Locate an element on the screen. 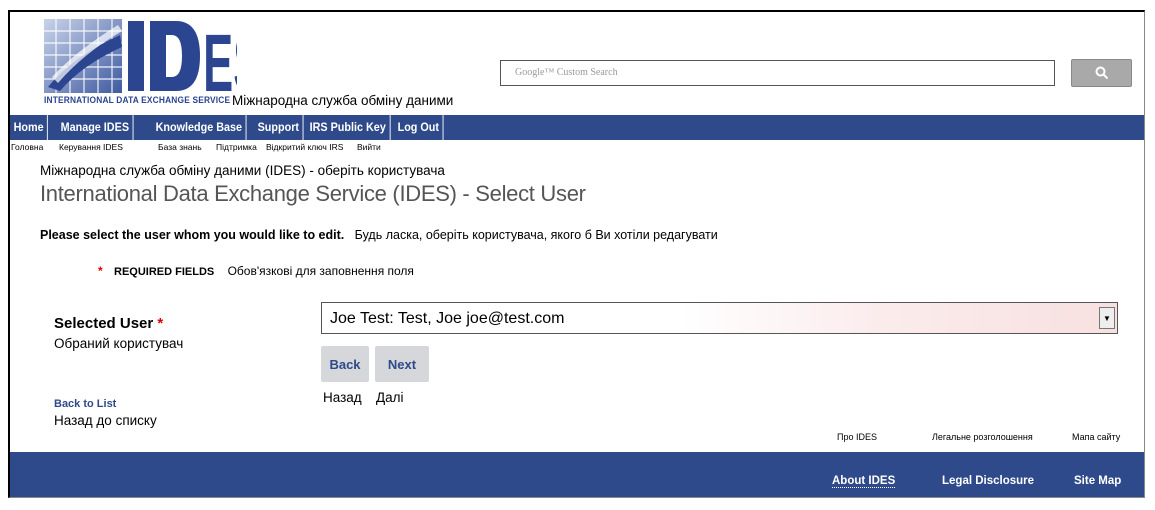 This screenshot has width=1155, height=510. nav-manage-ides-ua: Керування IDES is located at coordinates (91, 147).